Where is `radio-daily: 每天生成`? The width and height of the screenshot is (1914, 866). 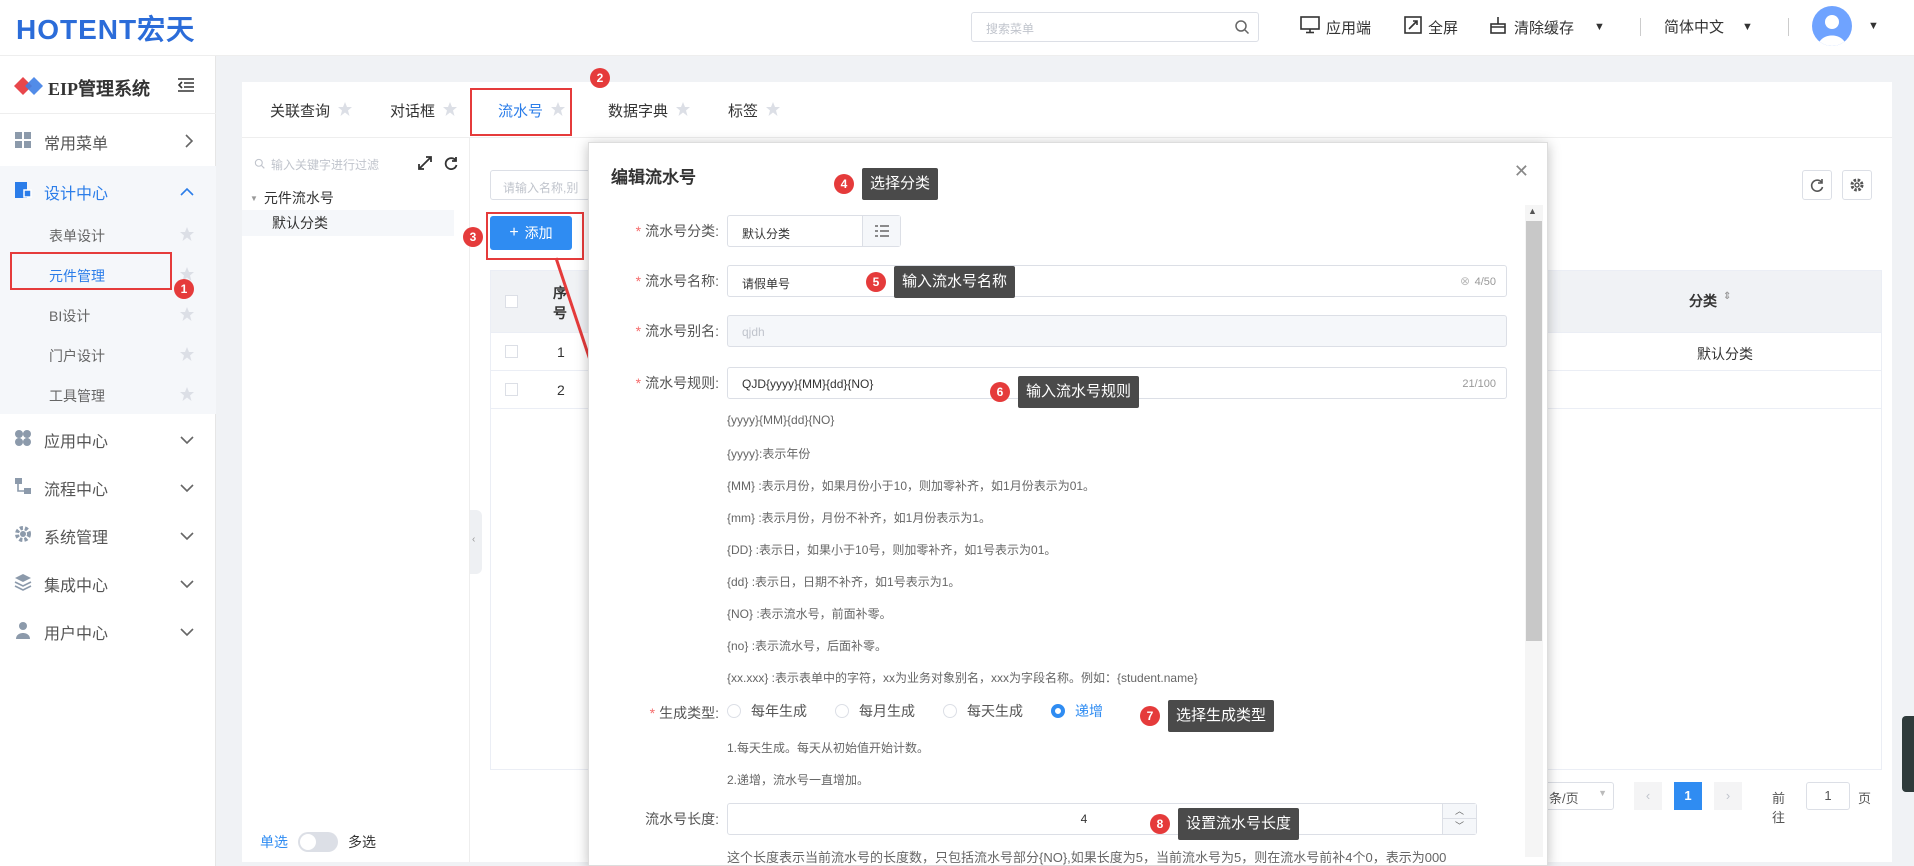 radio-daily: 每天生成 is located at coordinates (983, 711).